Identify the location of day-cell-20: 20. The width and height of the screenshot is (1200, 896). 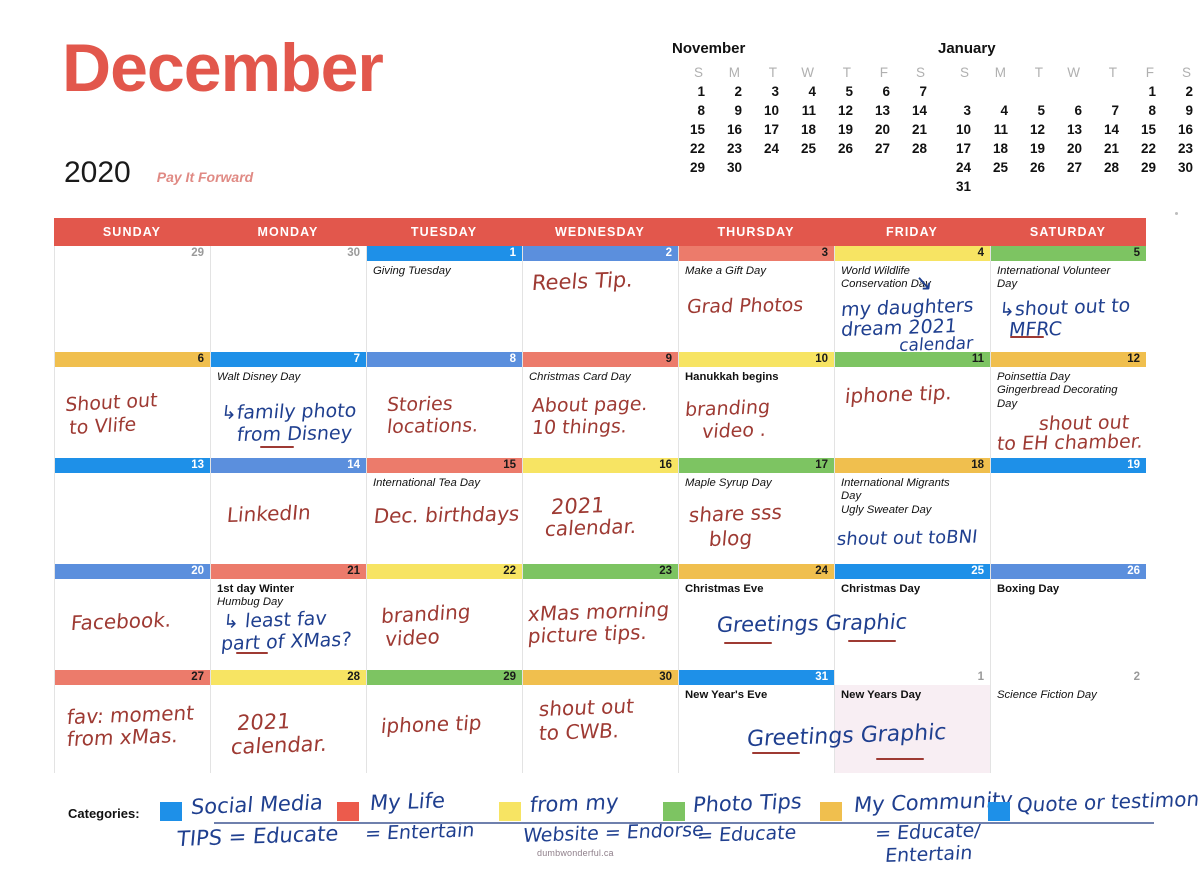
(132, 617).